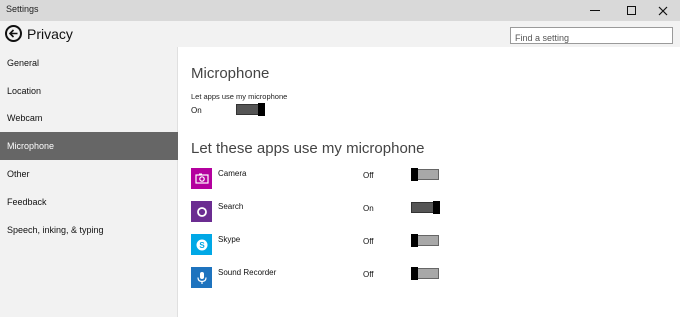 This screenshot has width=680, height=317. Describe the element at coordinates (247, 272) in the screenshot. I see `app-name: Sound Recorder` at that location.